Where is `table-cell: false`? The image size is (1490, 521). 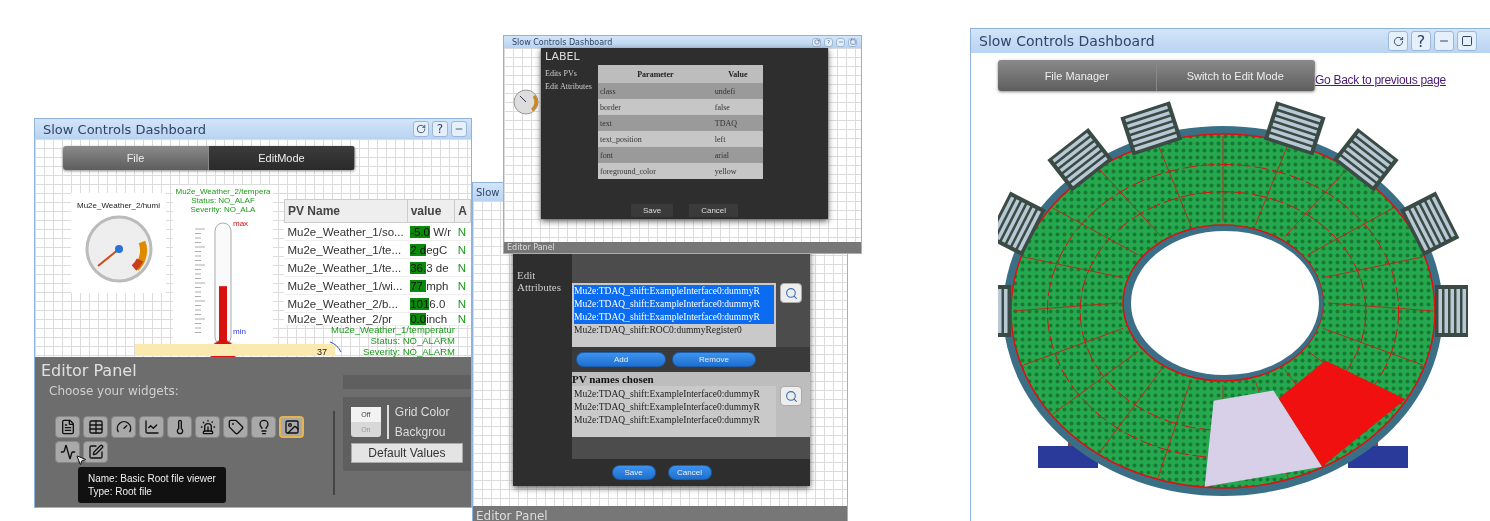 table-cell: false is located at coordinates (737, 107).